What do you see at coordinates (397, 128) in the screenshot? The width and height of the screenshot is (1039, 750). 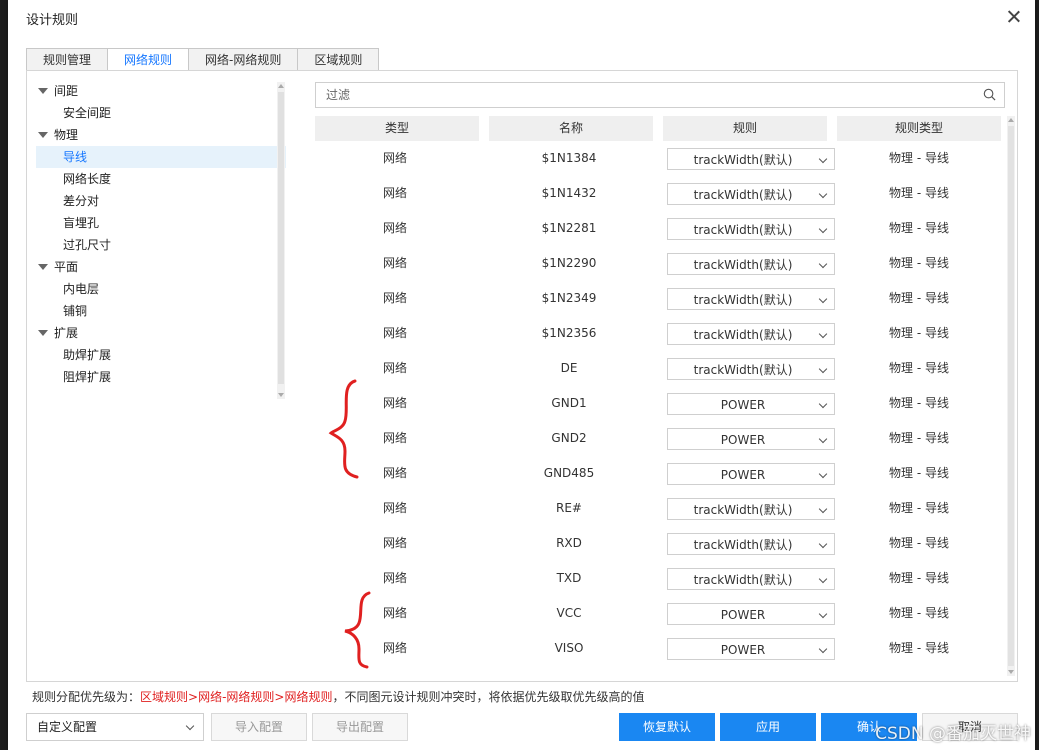 I see `header-type: 类型` at bounding box center [397, 128].